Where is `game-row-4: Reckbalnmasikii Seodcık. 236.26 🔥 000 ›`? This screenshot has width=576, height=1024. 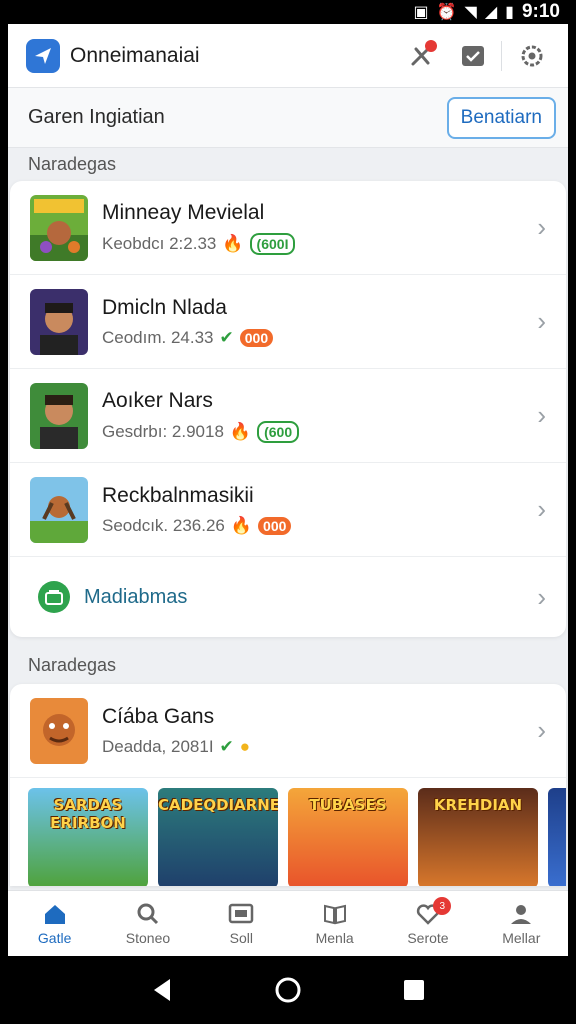 game-row-4: Reckbalnmasikii Seodcık. 236.26 🔥 000 › is located at coordinates (288, 510).